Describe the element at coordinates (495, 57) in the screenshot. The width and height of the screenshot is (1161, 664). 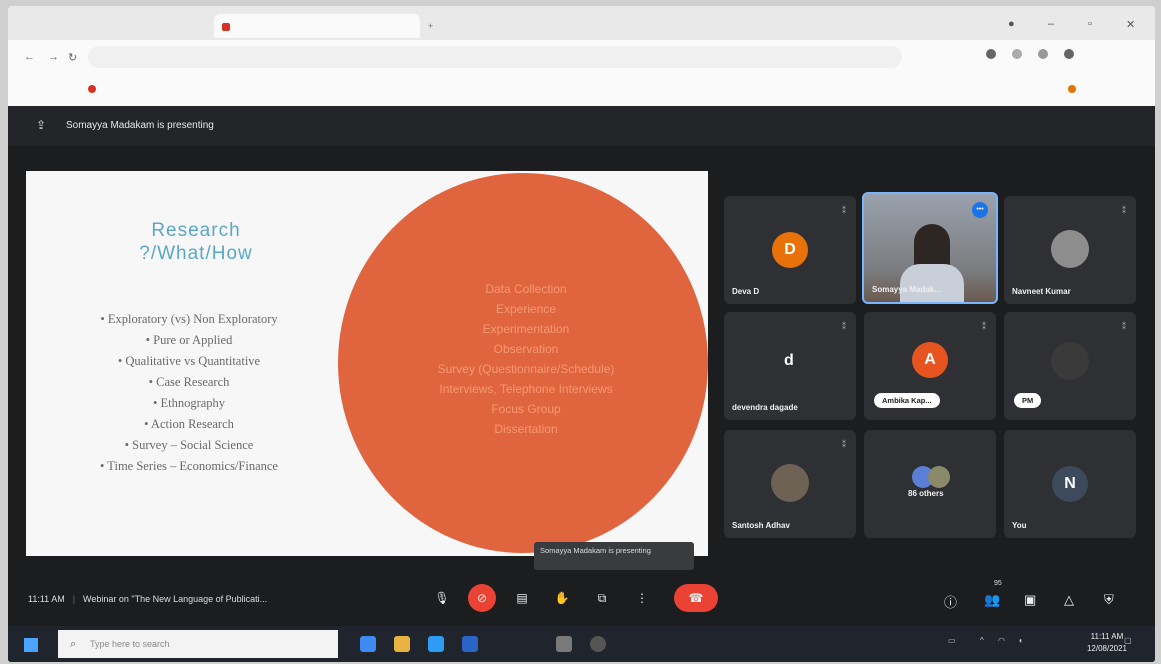
I see `address-bar` at that location.